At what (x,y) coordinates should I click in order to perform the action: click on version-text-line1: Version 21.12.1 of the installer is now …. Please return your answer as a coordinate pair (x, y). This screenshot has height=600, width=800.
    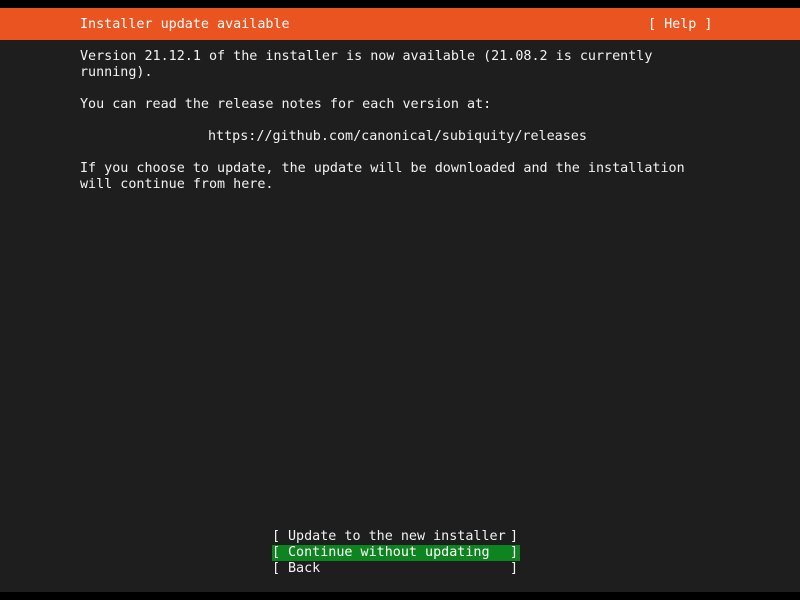
    Looking at the image, I should click on (366, 56).